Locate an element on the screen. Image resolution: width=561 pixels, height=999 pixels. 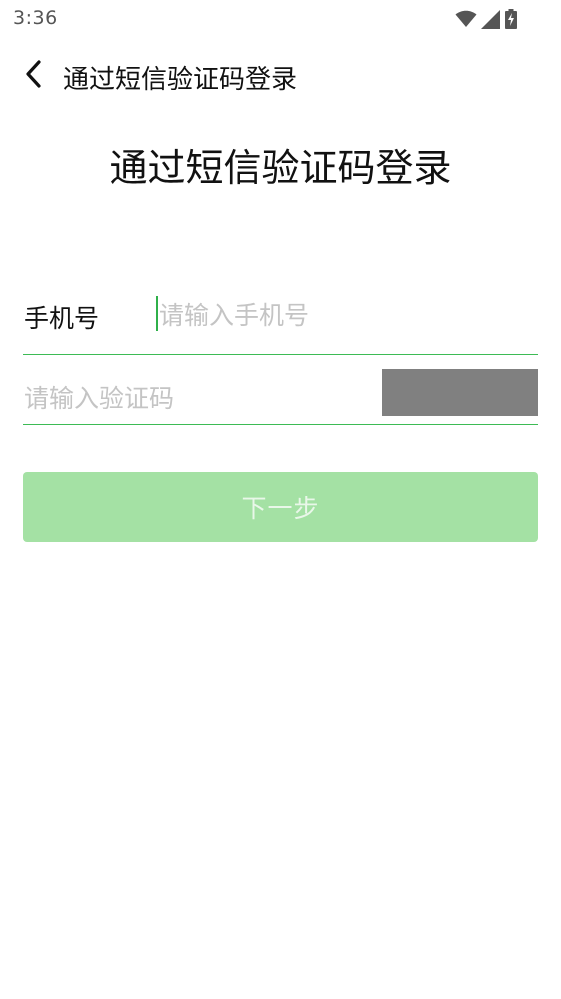
text-cursor is located at coordinates (157, 313).